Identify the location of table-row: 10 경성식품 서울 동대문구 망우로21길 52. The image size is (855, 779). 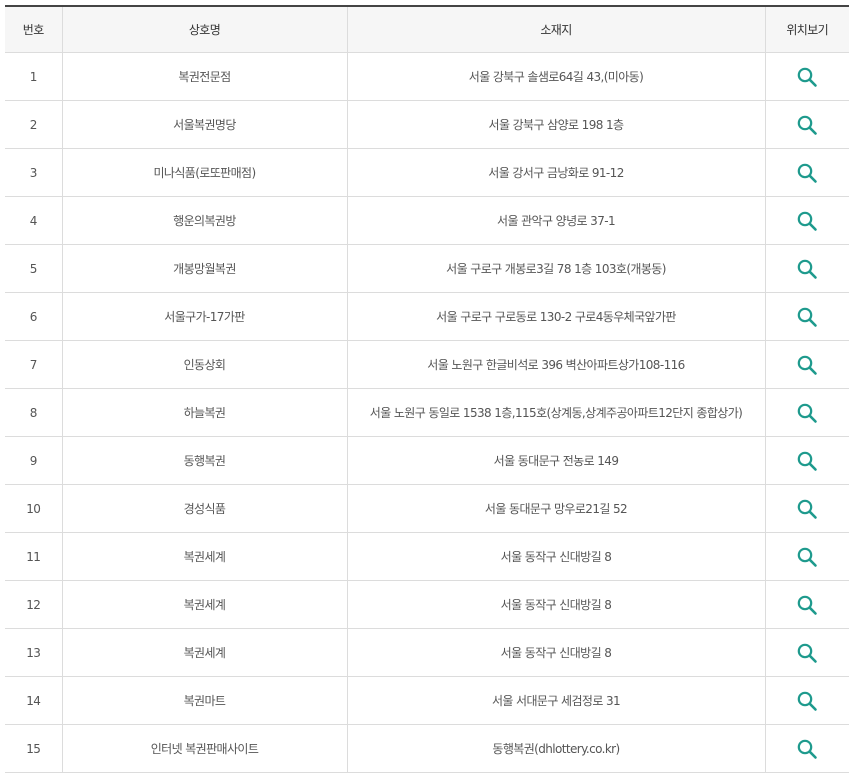
(427, 508).